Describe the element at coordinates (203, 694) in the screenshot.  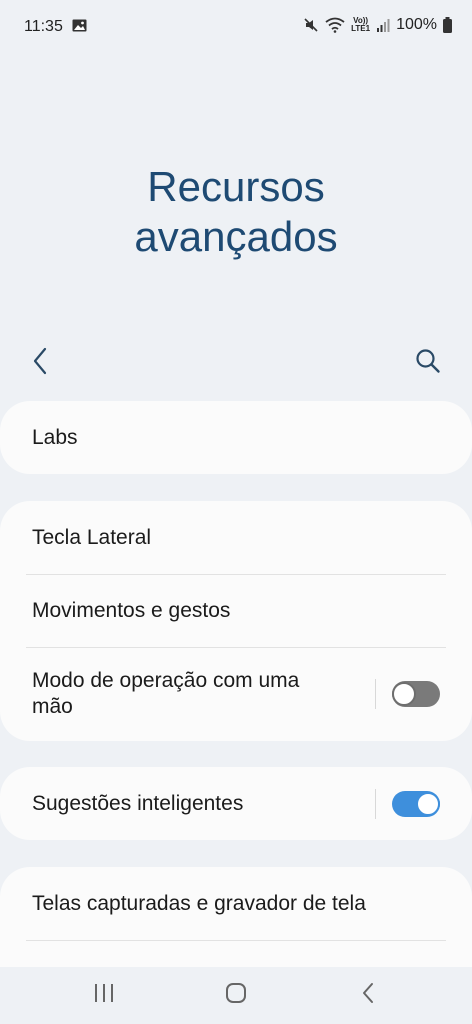
I see `one-handed-mode-label: Modo de operação com uma mão` at that location.